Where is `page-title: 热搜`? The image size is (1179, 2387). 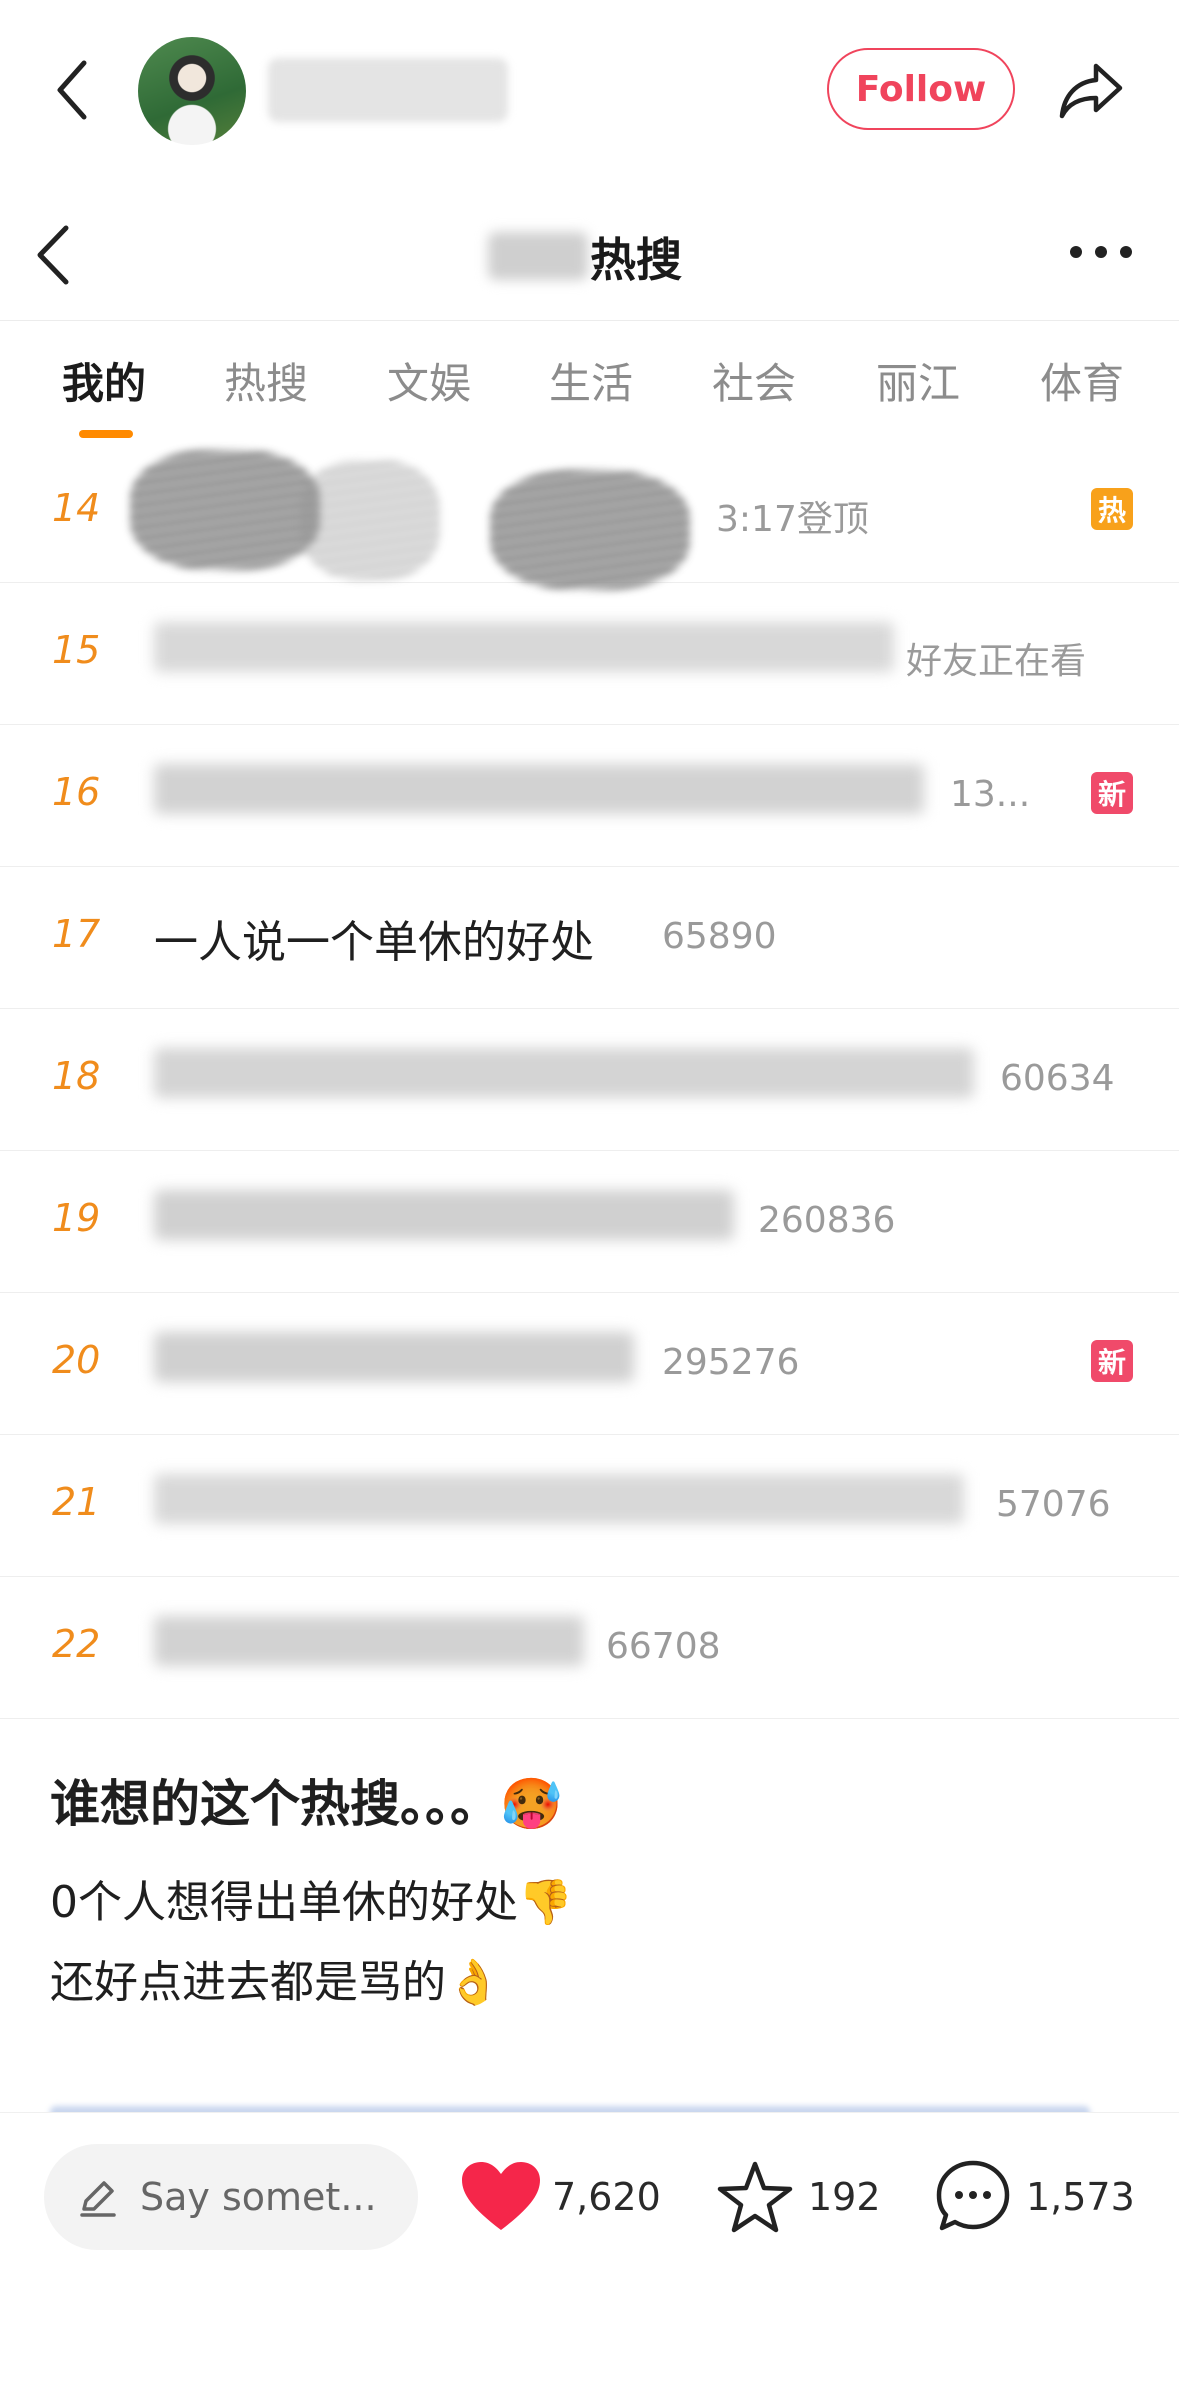
page-title: 热搜 is located at coordinates (636, 260).